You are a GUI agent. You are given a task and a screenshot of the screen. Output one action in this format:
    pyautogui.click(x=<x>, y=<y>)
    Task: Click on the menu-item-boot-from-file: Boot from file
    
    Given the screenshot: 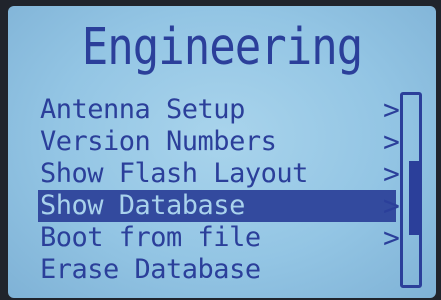 What is the action you would take?
    pyautogui.click(x=217, y=238)
    